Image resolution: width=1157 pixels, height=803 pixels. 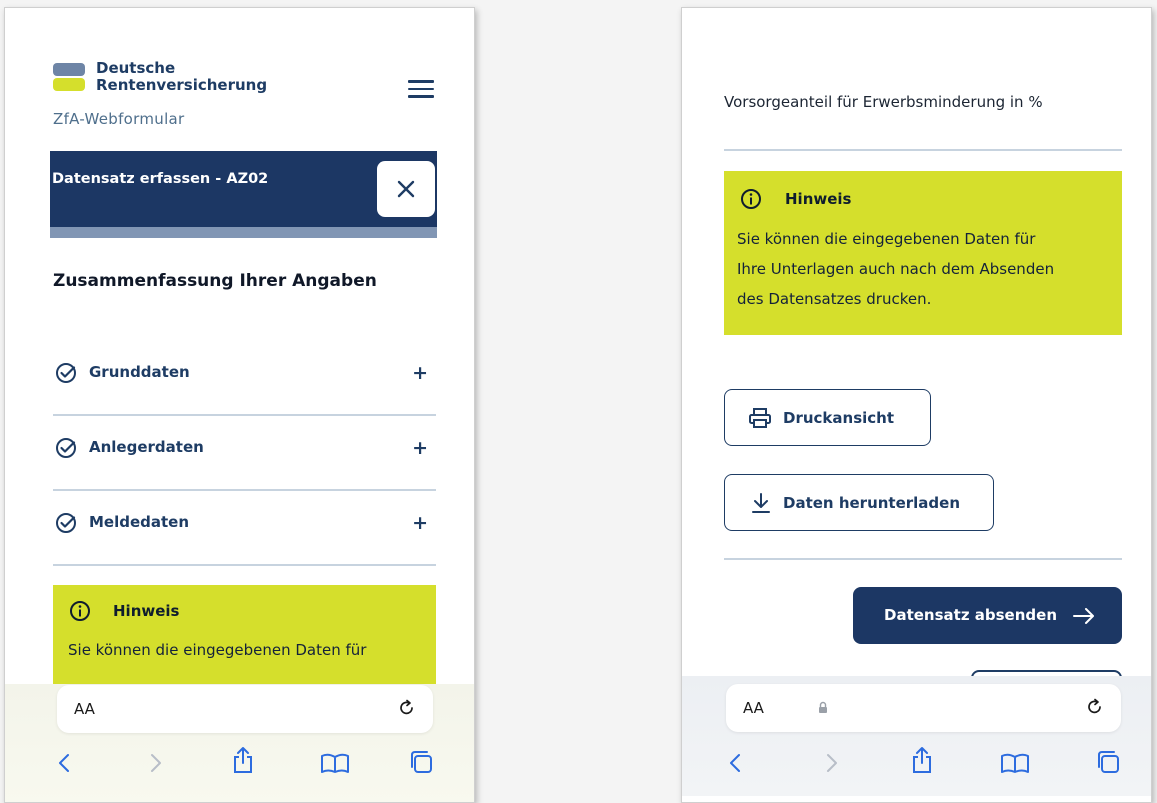 I want to click on print-preview-label: Druckansicht, so click(x=839, y=418).